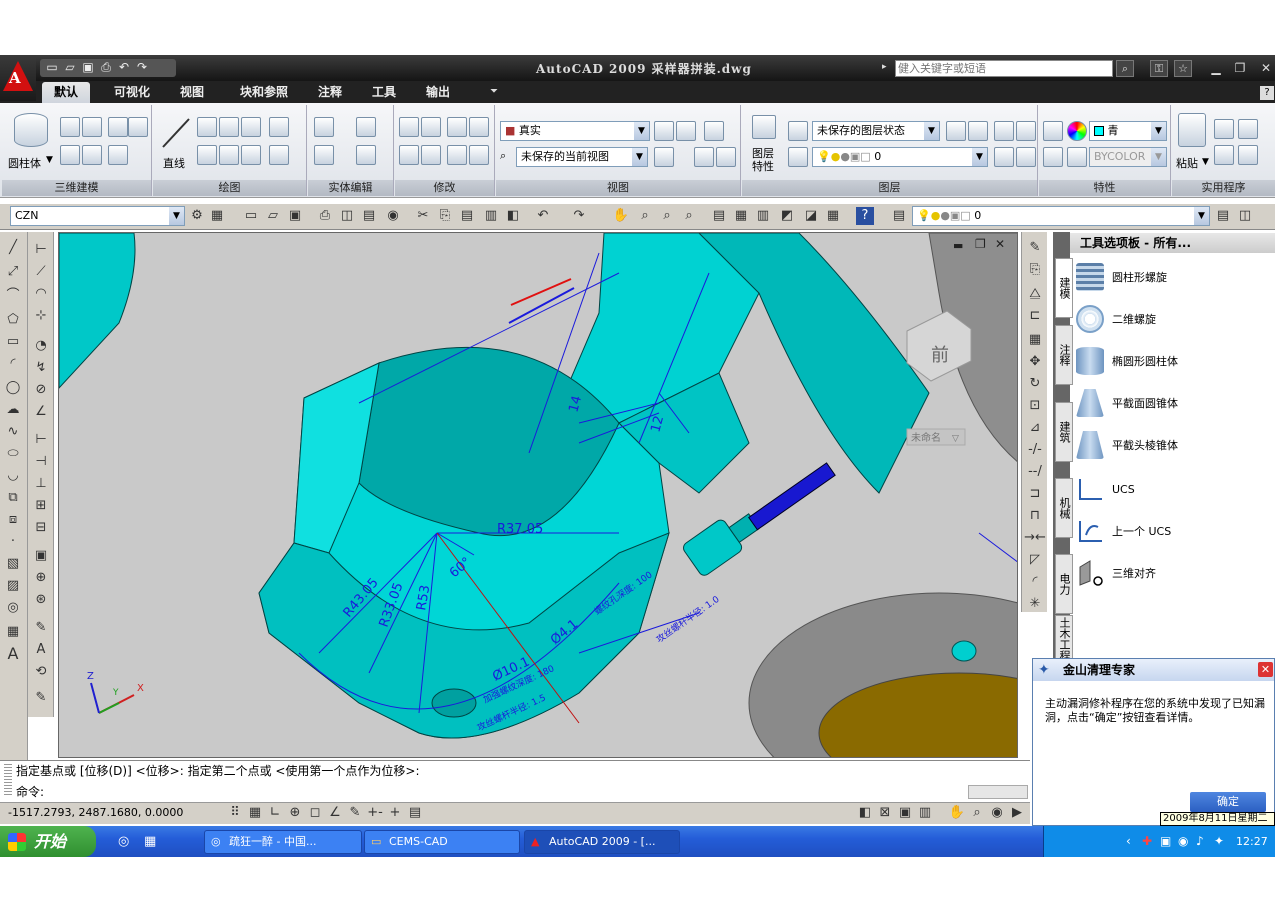  I want to click on viewport-close-icon: ✕, so click(1000, 244).